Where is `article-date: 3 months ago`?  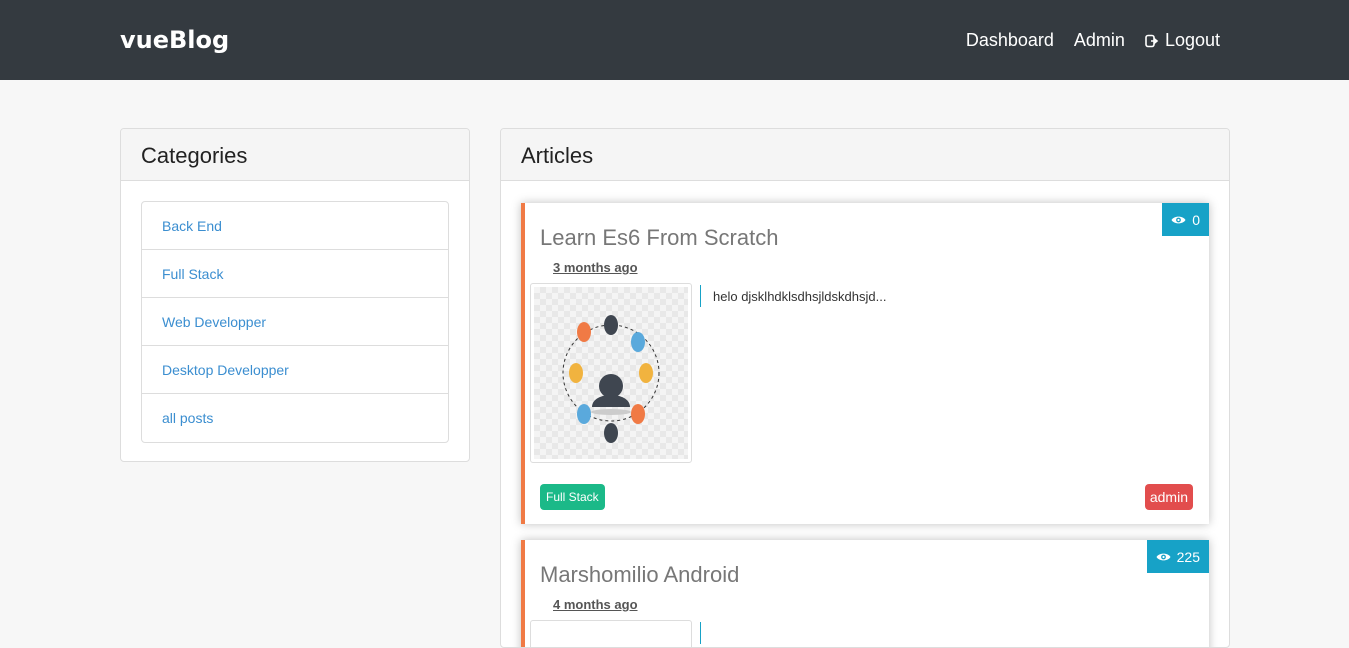
article-date: 3 months ago is located at coordinates (595, 267).